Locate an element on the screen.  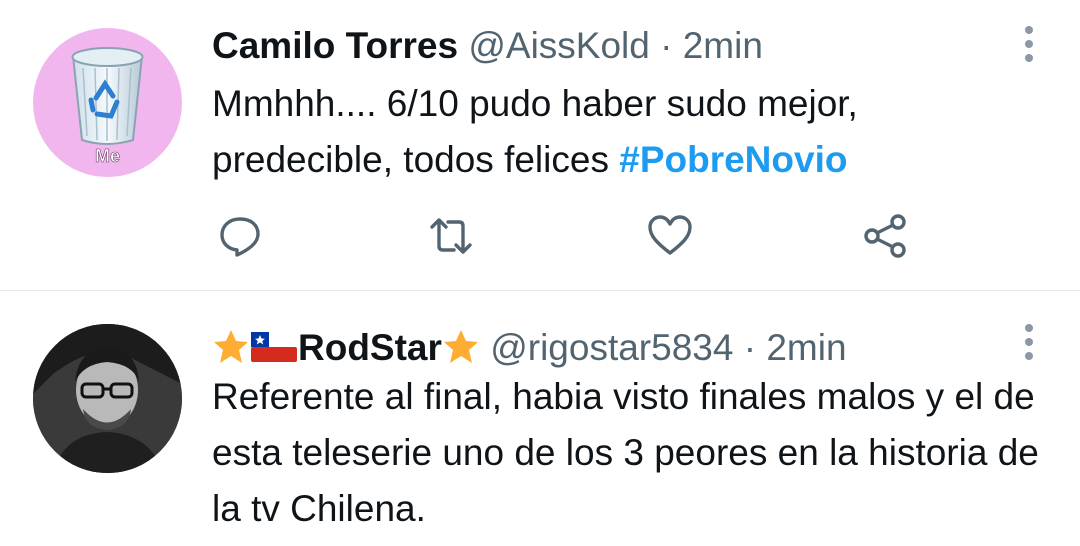
retweet-icon is located at coordinates (451, 236).